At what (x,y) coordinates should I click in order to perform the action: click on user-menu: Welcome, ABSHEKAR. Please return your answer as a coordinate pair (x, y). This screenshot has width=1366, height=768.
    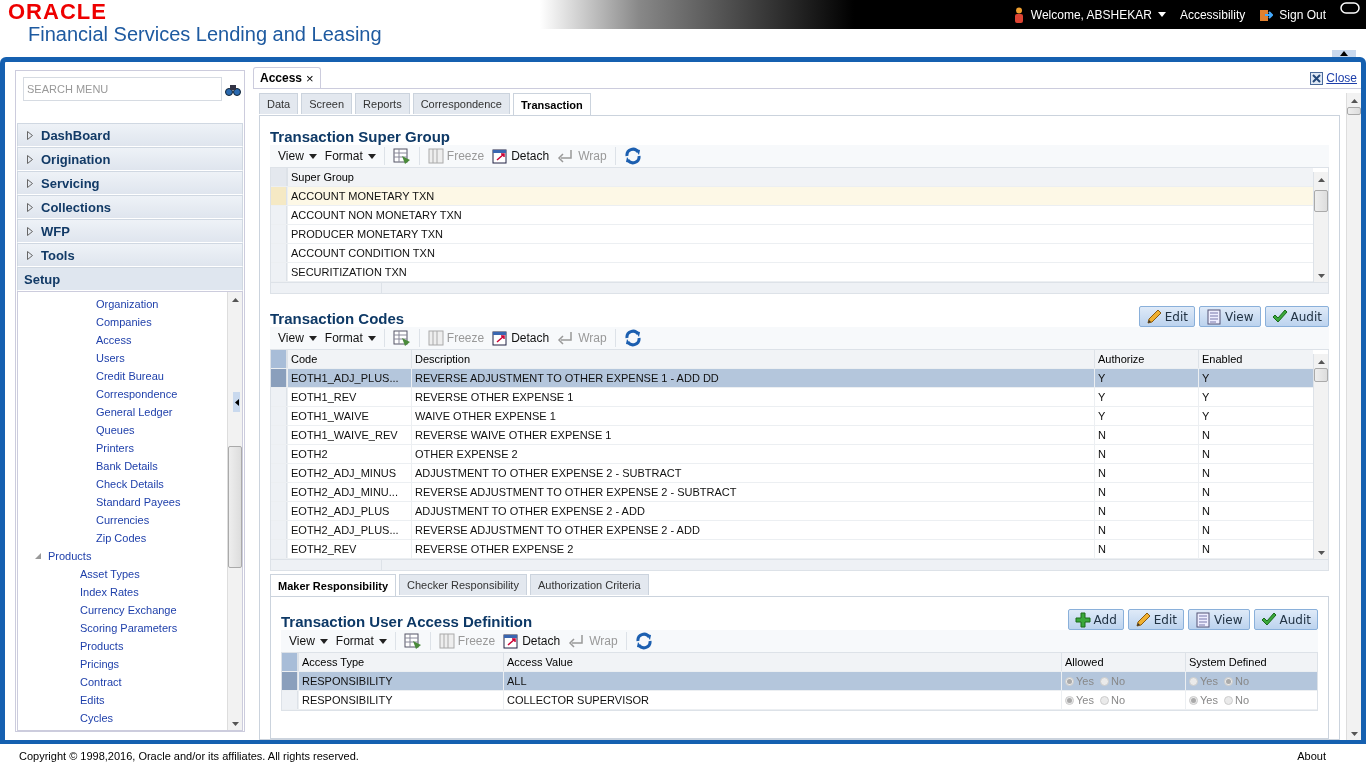
    Looking at the image, I should click on (1089, 14).